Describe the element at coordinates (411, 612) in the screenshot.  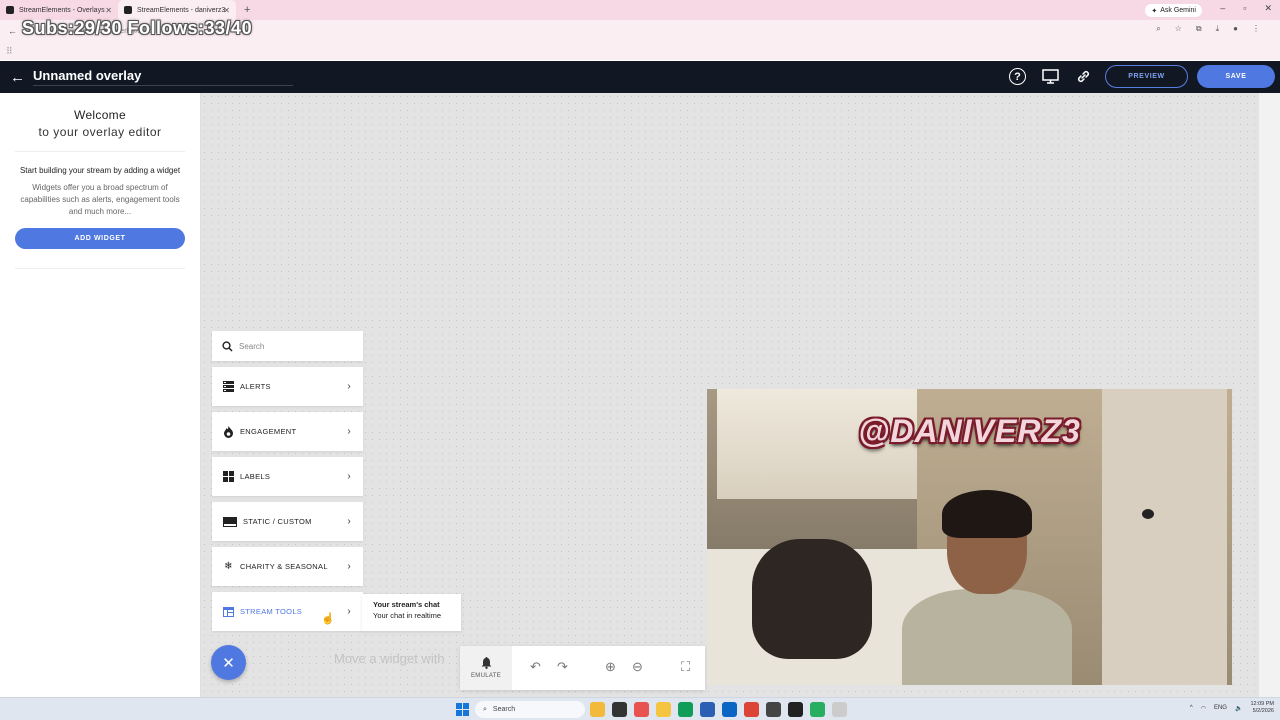
I see `stream-chat-tooltip: Your stream's chat Your chat in realtime` at that location.